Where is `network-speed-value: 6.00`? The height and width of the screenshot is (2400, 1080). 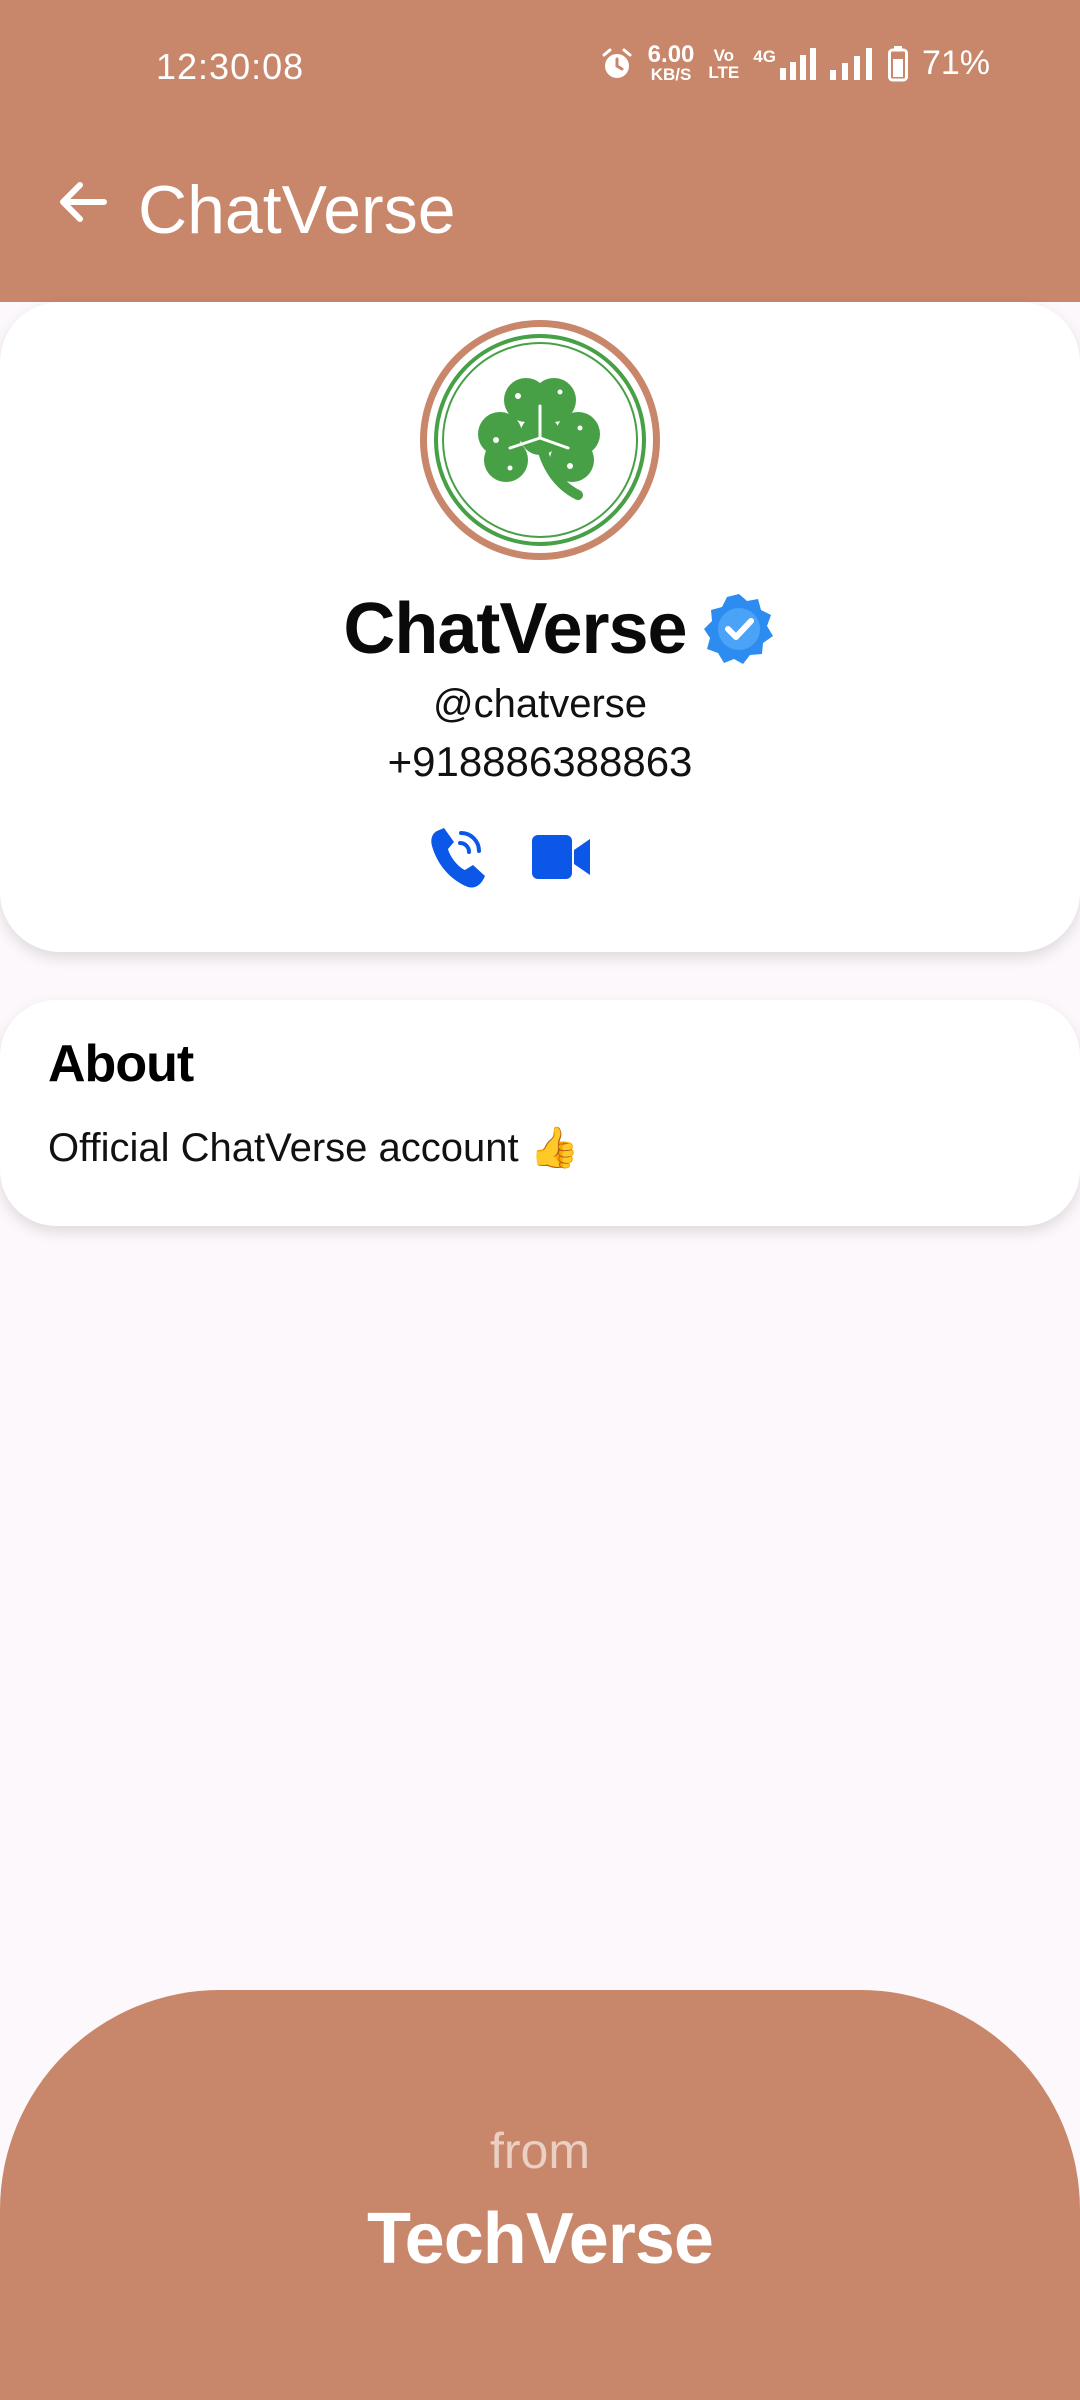
network-speed-value: 6.00 is located at coordinates (671, 54).